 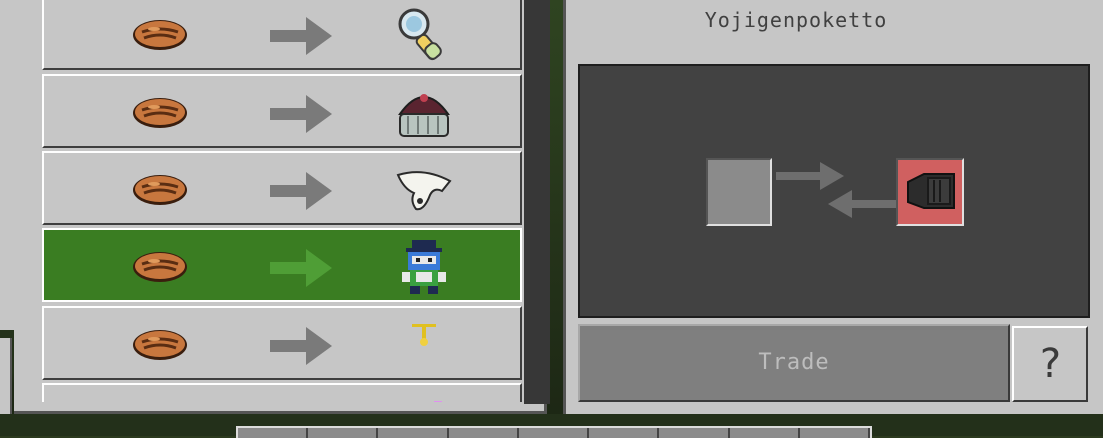 I want to click on trade-button: Trade, so click(x=794, y=363).